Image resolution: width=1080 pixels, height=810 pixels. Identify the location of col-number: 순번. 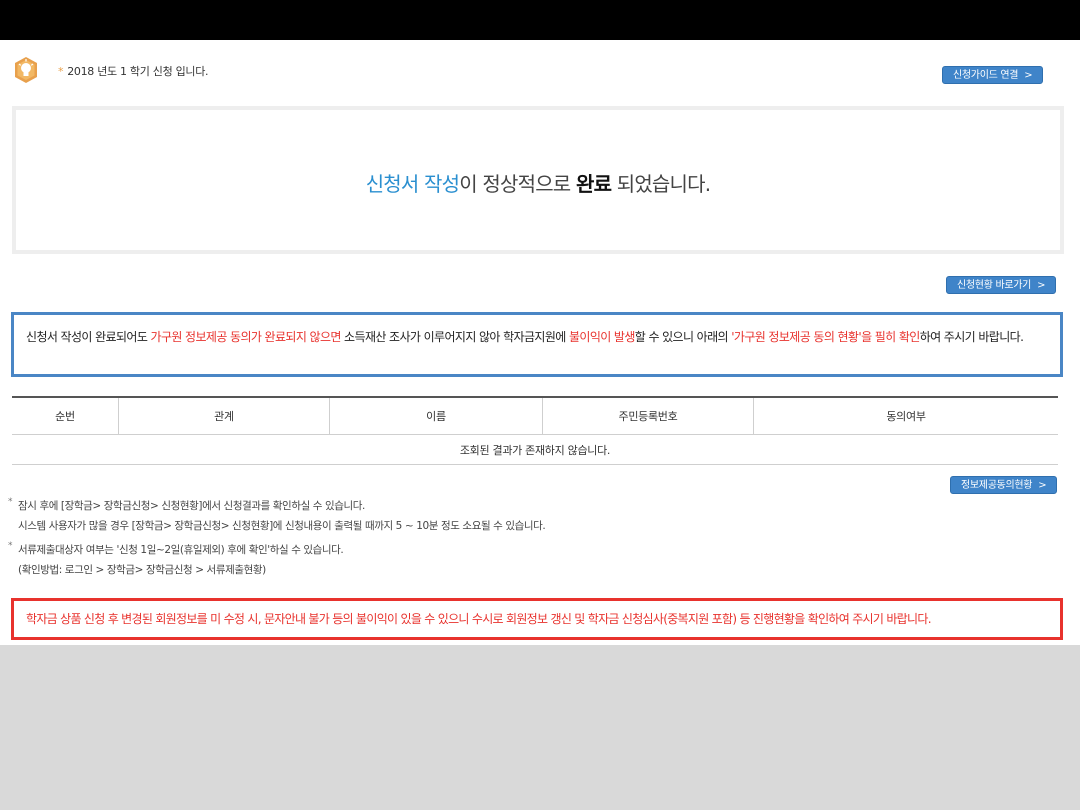
(65, 415).